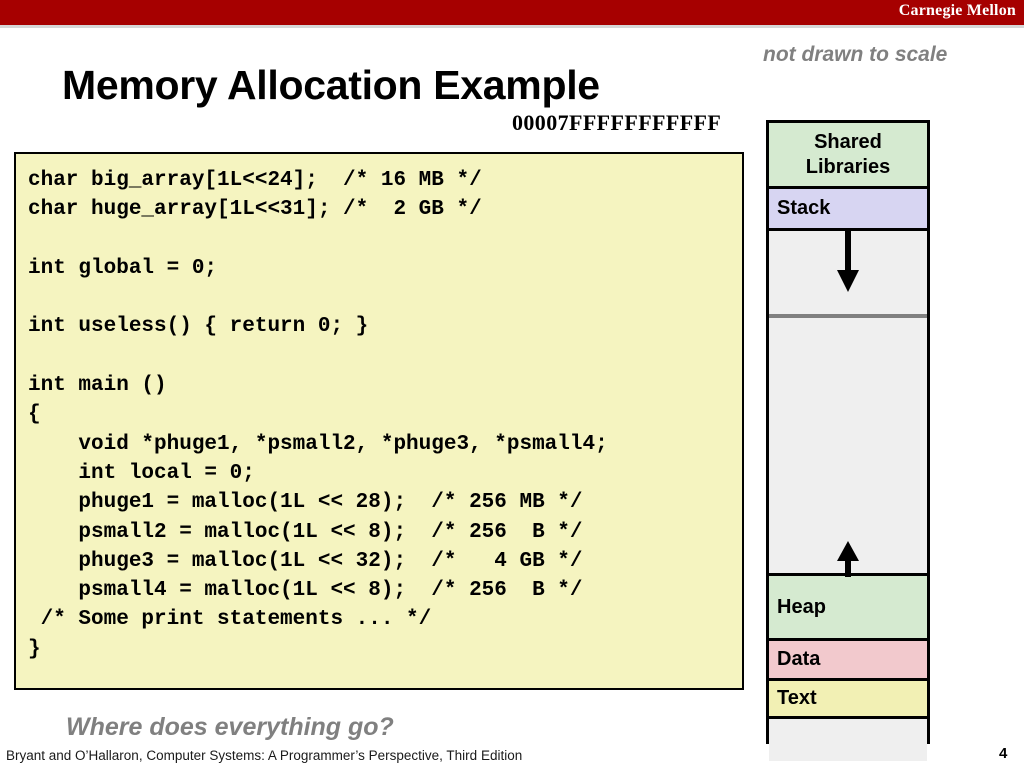  What do you see at coordinates (801, 606) in the screenshot?
I see `segment-label-heap: Heap` at bounding box center [801, 606].